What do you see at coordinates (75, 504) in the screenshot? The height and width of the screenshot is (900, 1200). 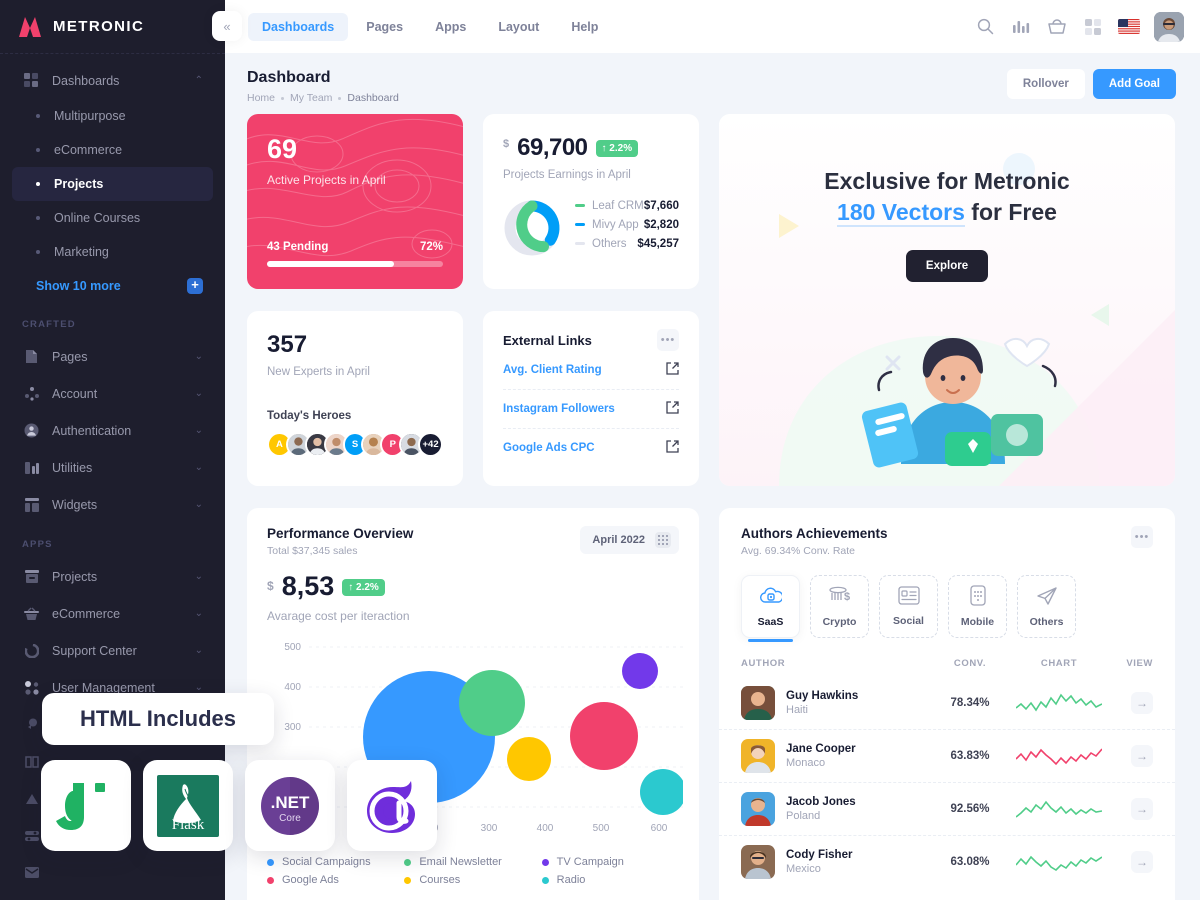 I see `sidebar-item-label: Widgets` at bounding box center [75, 504].